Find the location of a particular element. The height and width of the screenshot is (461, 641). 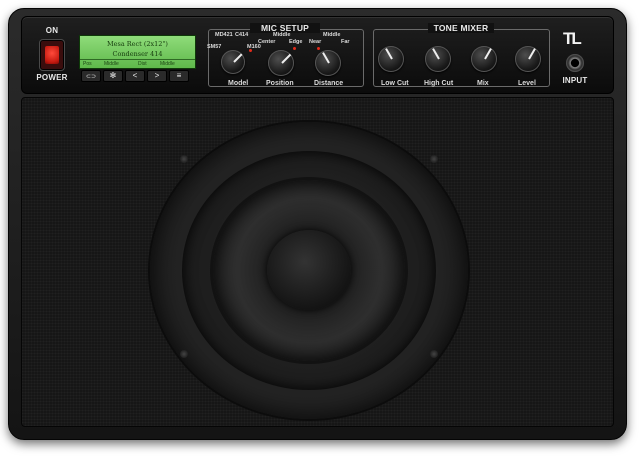

high-cut-label: High Cut is located at coordinates (439, 83).